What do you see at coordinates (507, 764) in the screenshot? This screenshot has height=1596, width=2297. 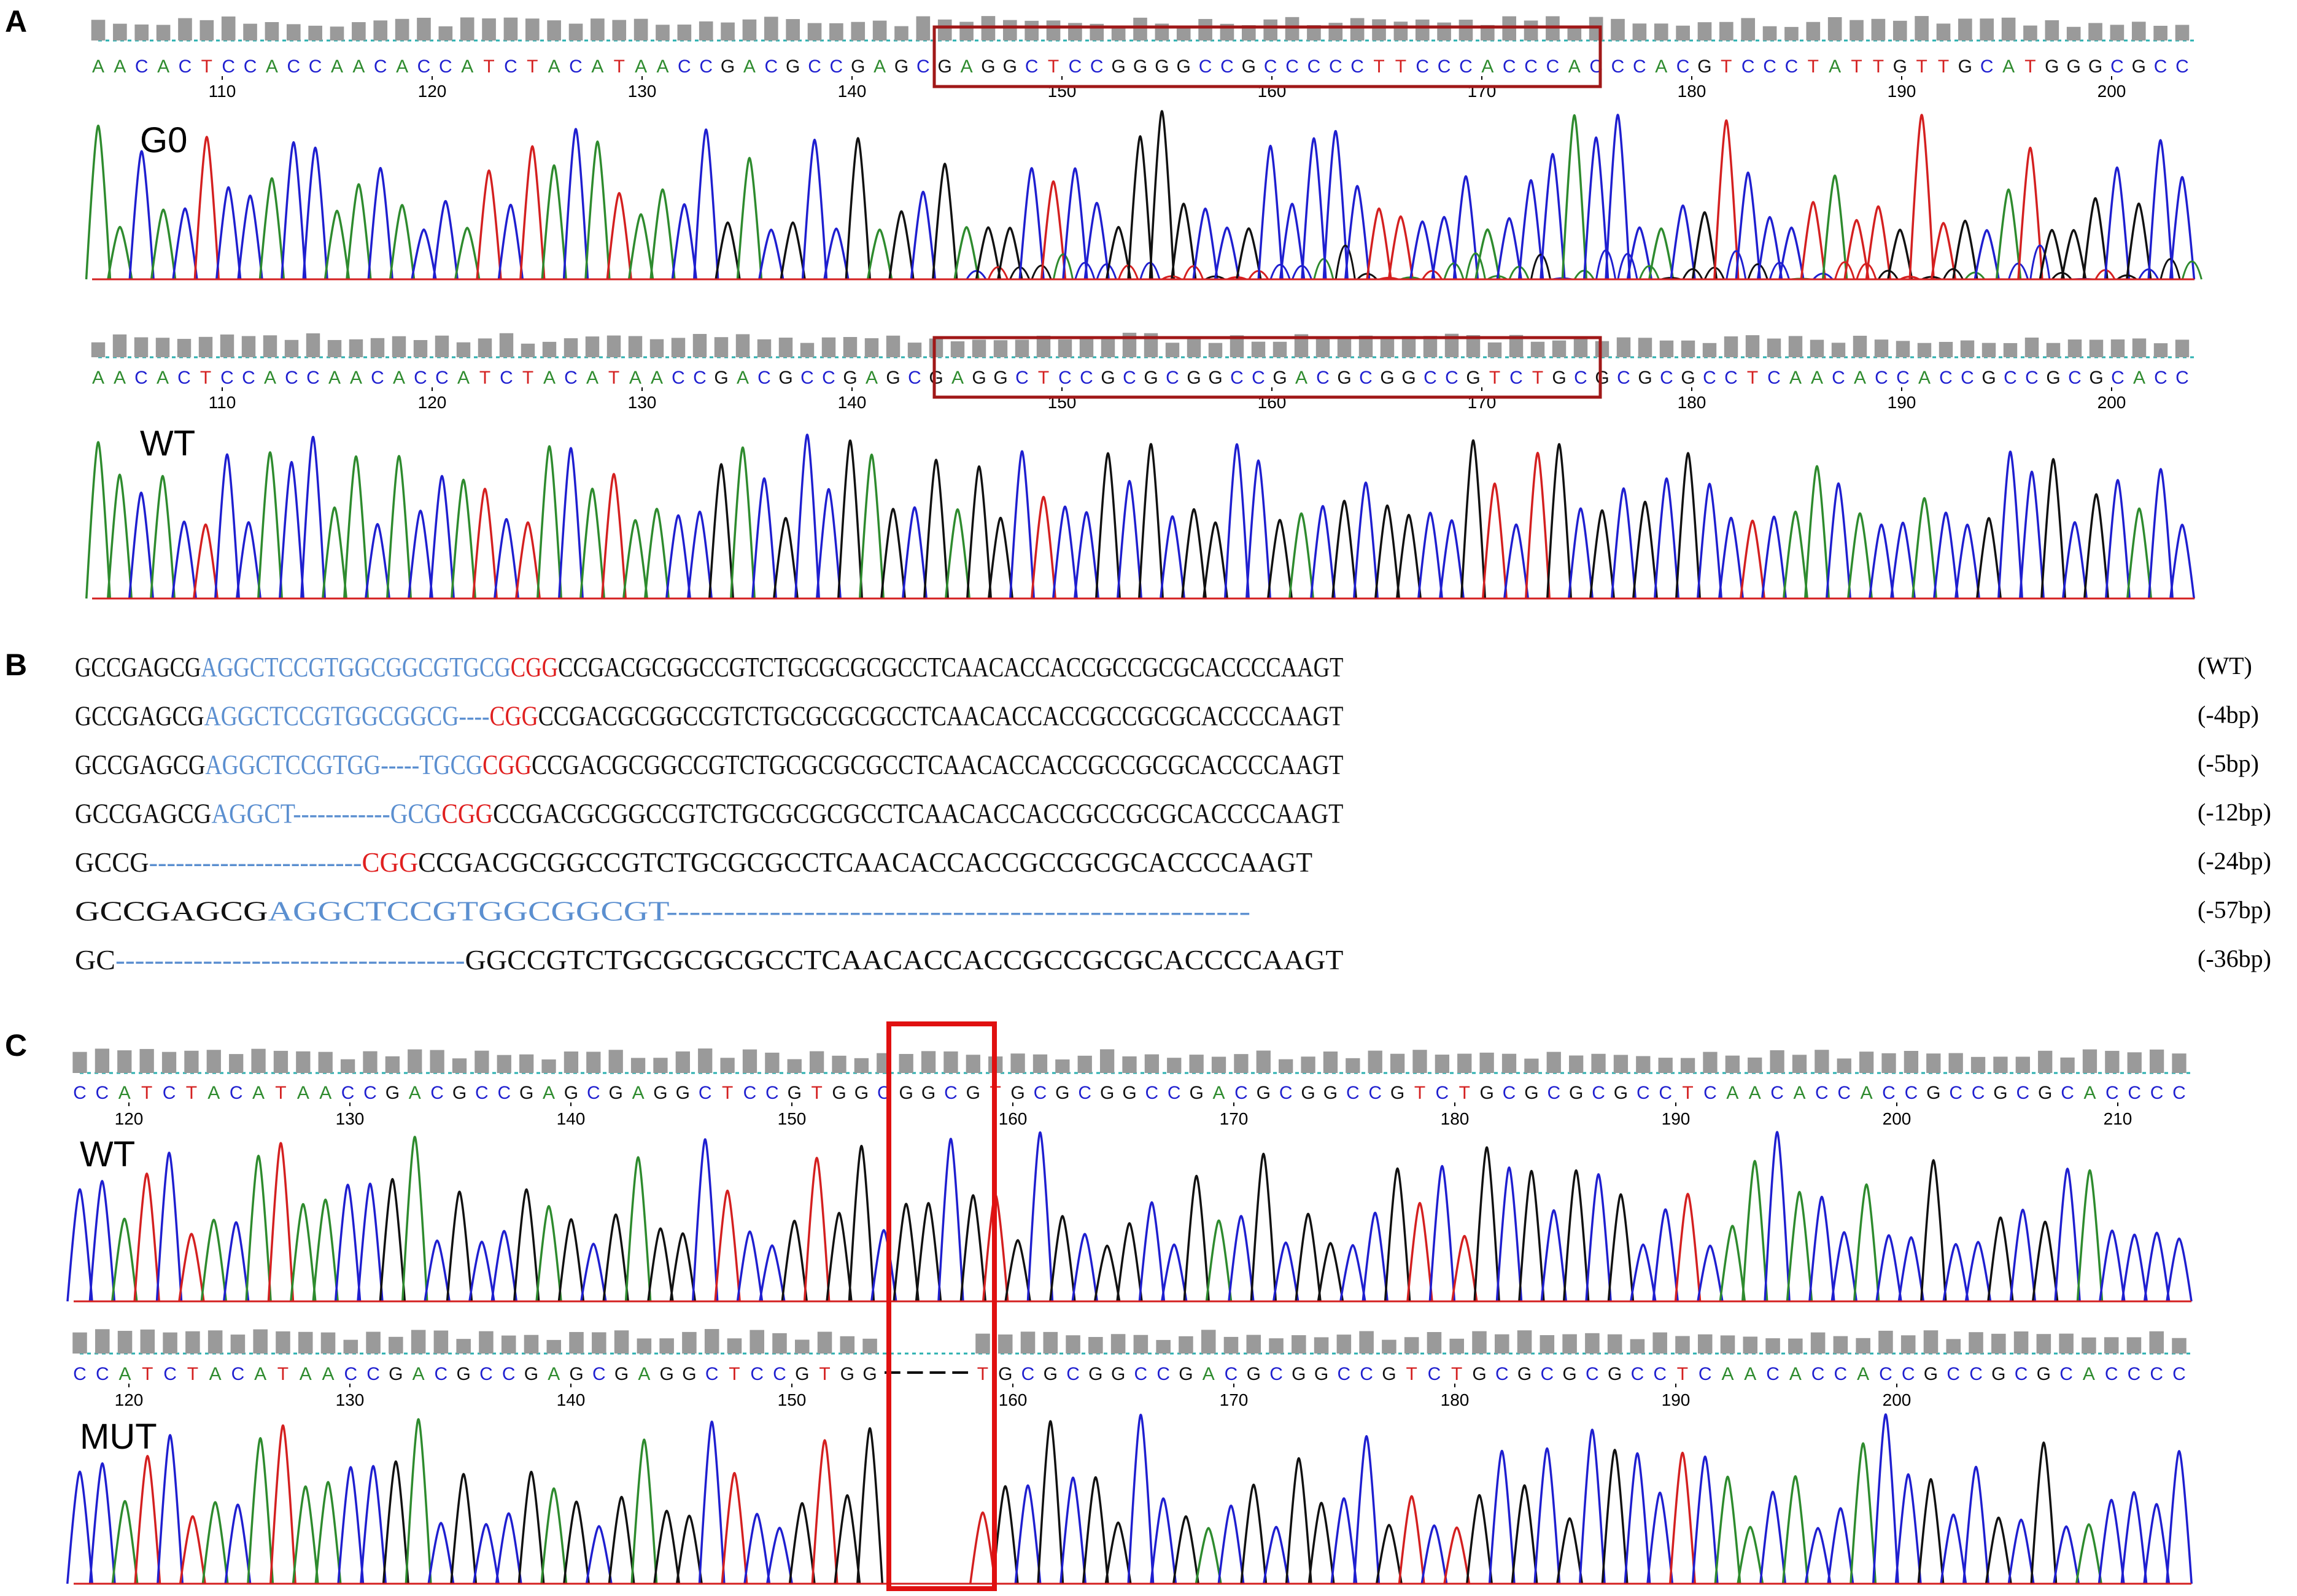 I see `alignment-segment: CGG` at bounding box center [507, 764].